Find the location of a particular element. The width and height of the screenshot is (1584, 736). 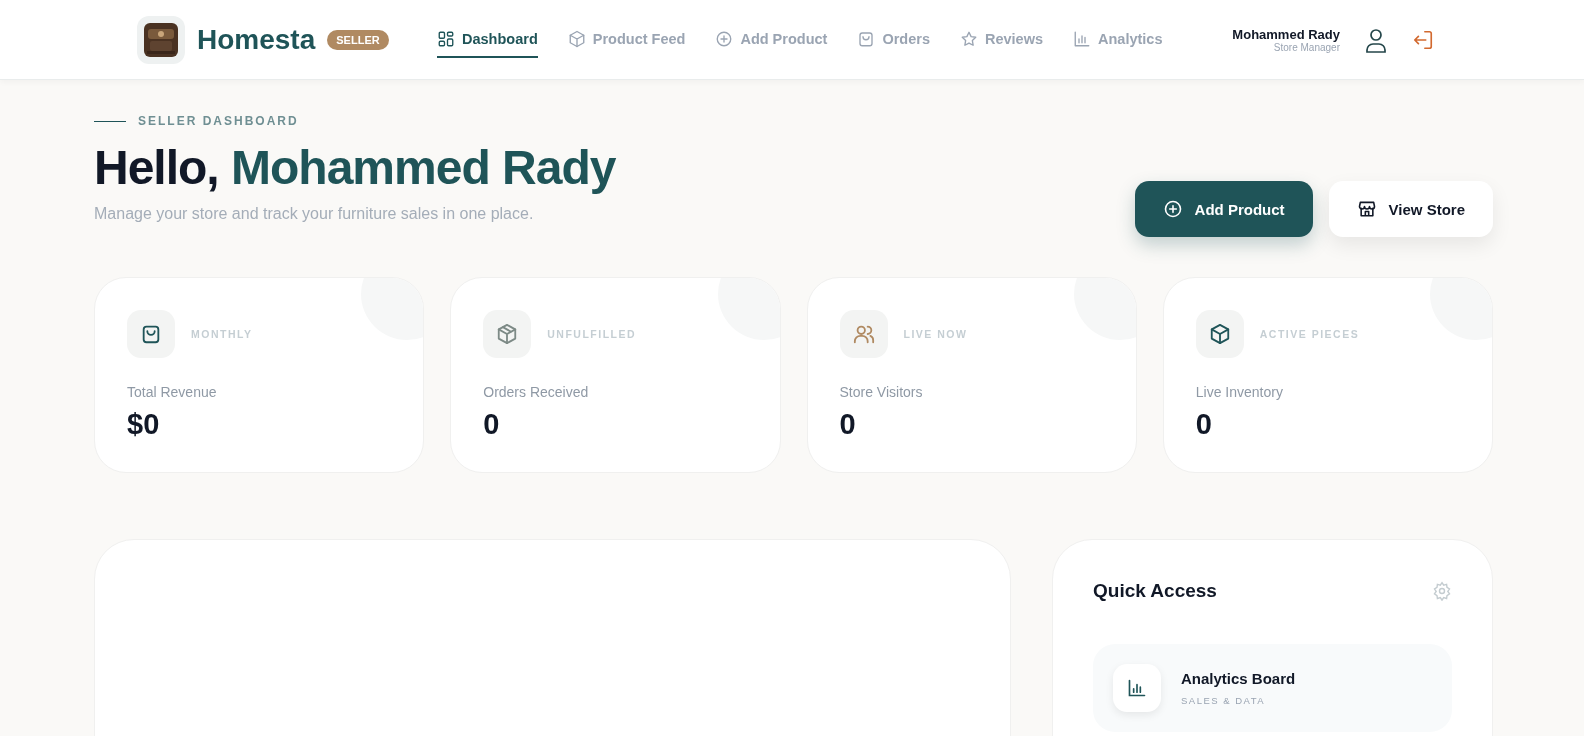

view-store-button: View Store is located at coordinates (1410, 209).